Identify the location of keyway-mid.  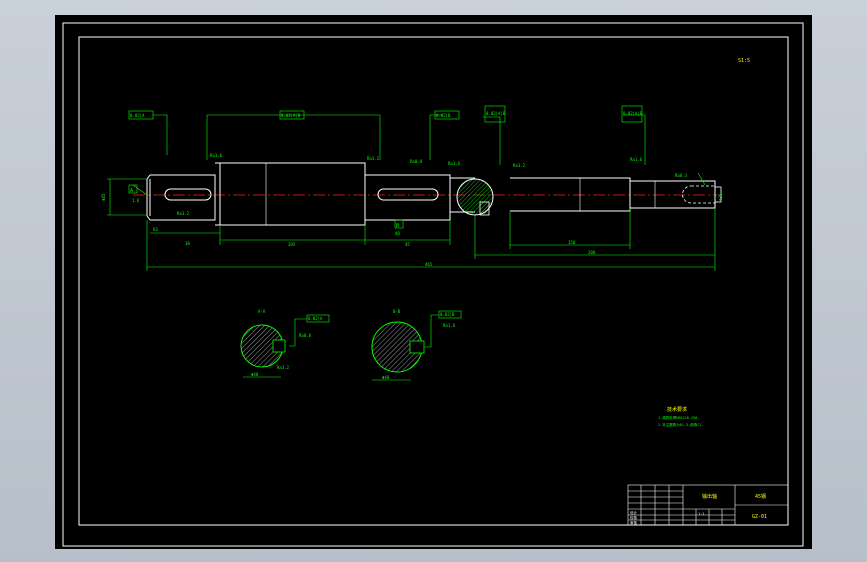
(408, 194).